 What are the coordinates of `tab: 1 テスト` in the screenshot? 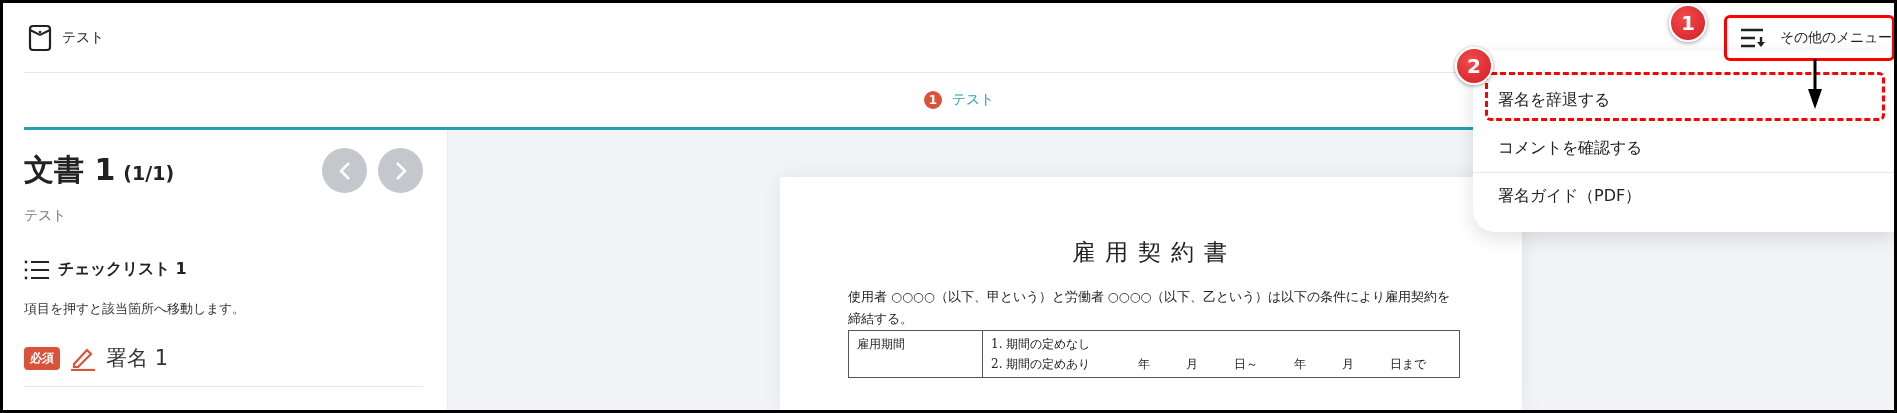 It's located at (959, 100).